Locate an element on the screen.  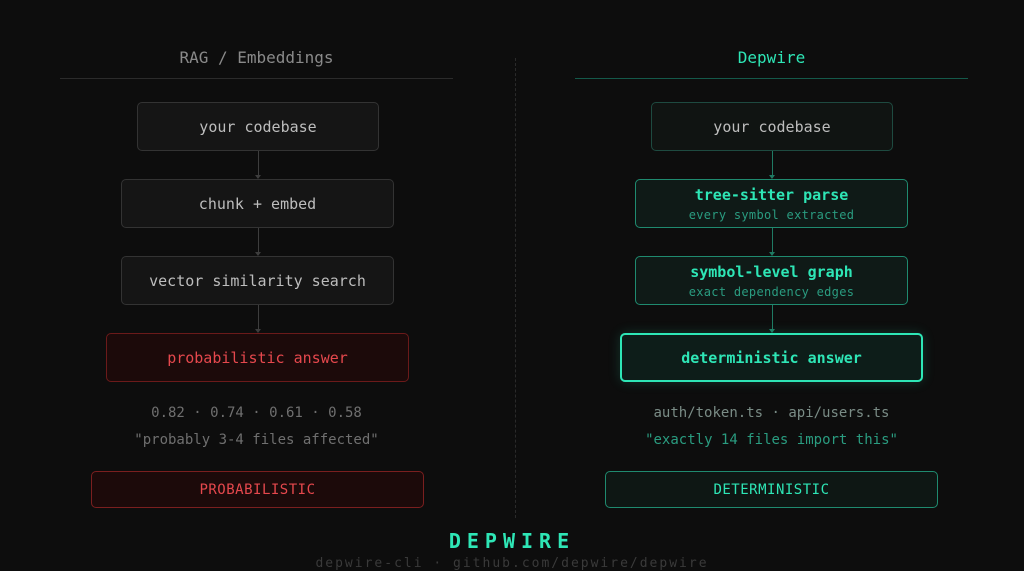
right-step-tree-sitter: tree-sitter parse every symbol extracted is located at coordinates (771, 203).